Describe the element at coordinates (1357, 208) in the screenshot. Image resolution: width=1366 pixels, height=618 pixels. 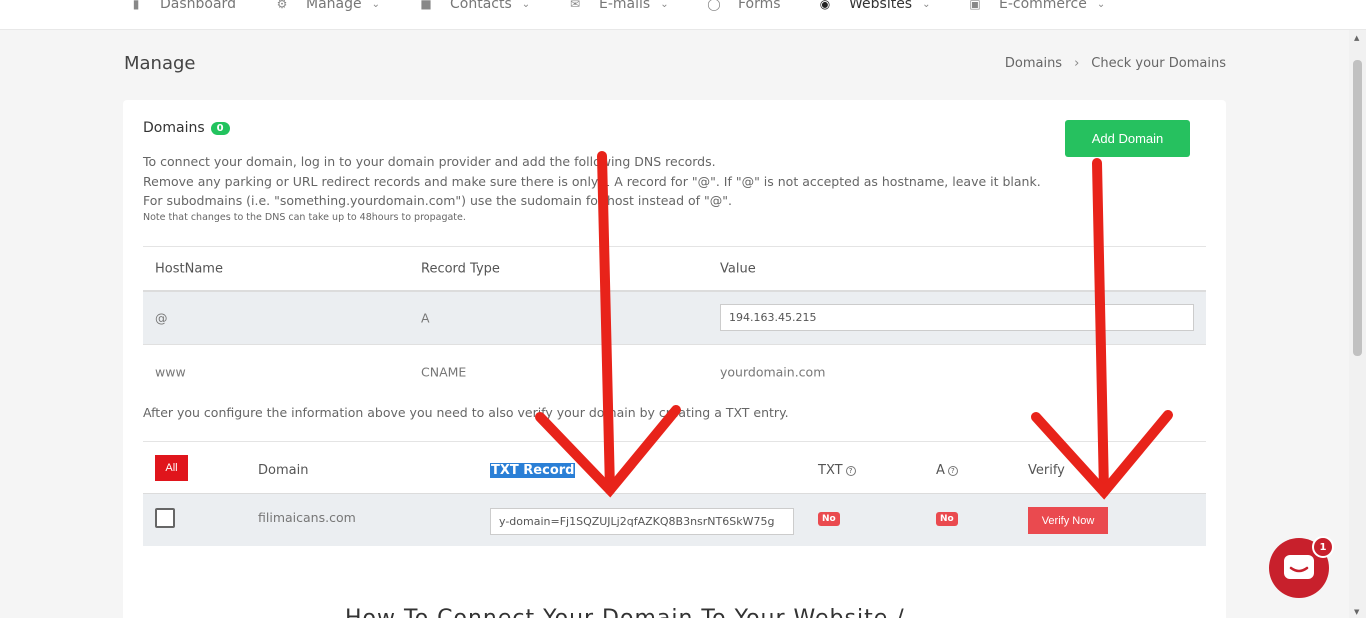
I see `scrollbar-thumb` at that location.